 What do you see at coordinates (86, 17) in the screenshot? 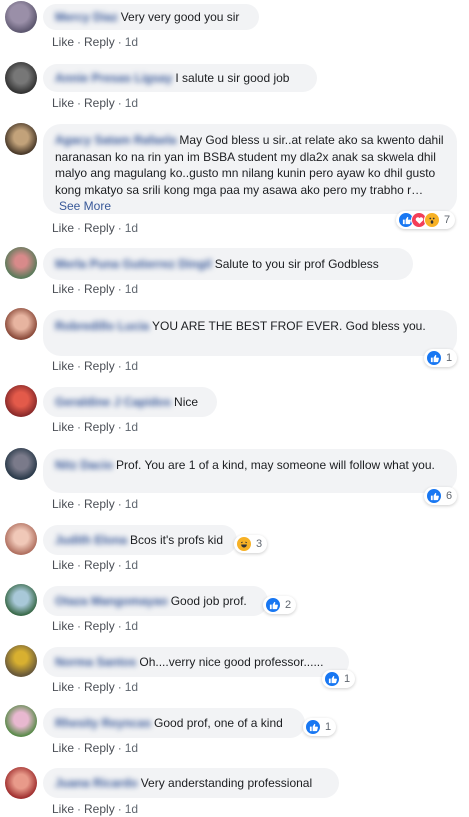
I see `commenter-name: Mercy Diaz` at bounding box center [86, 17].